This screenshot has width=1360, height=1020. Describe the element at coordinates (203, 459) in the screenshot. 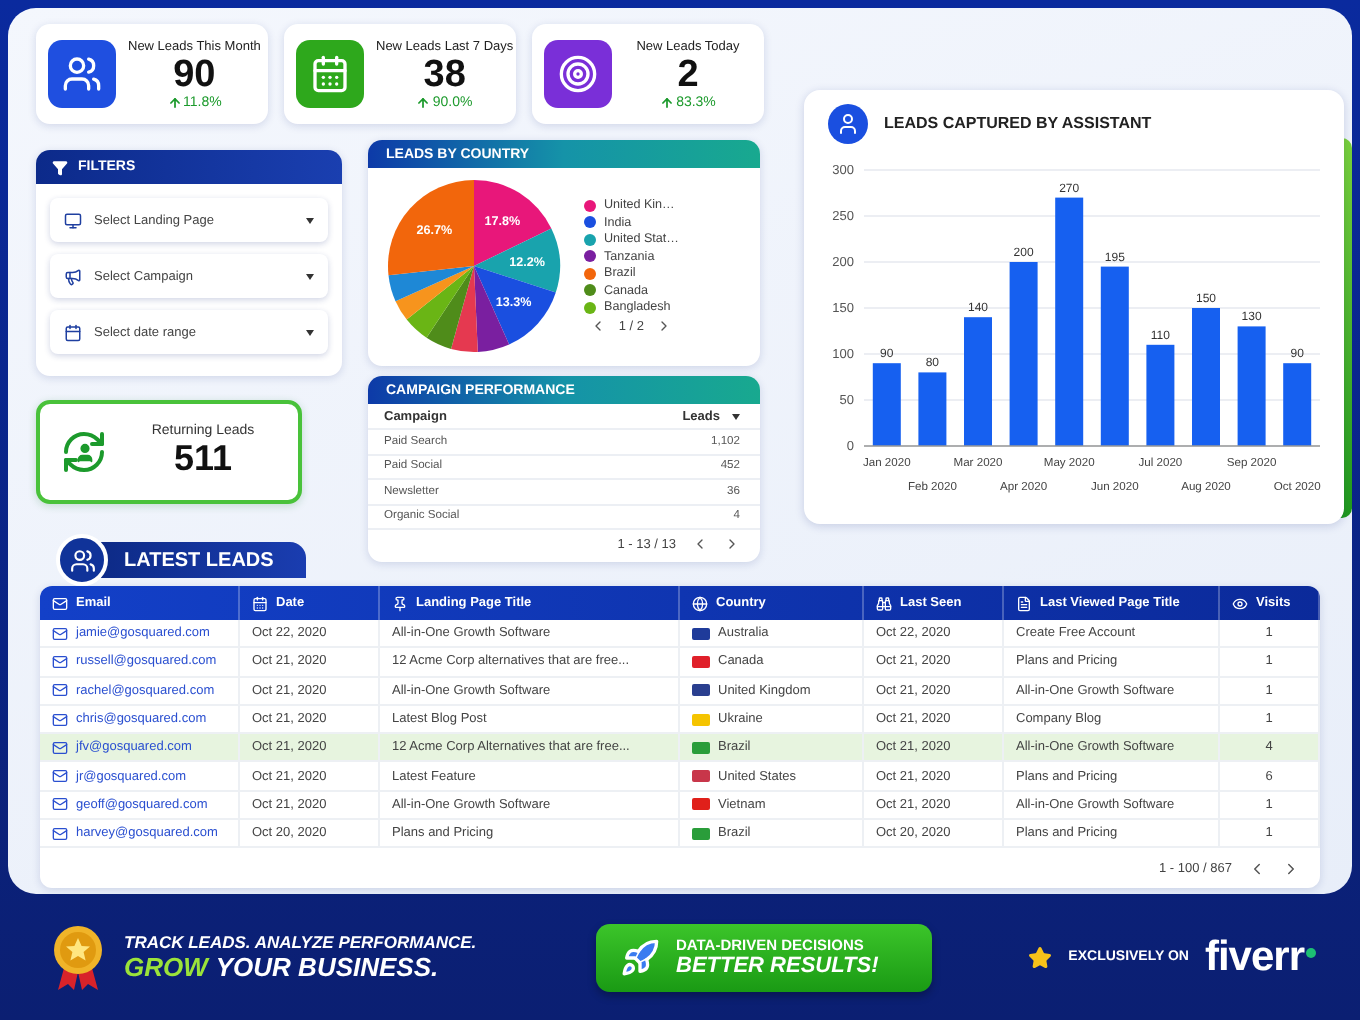

I see `returning-leads-value: 511` at that location.